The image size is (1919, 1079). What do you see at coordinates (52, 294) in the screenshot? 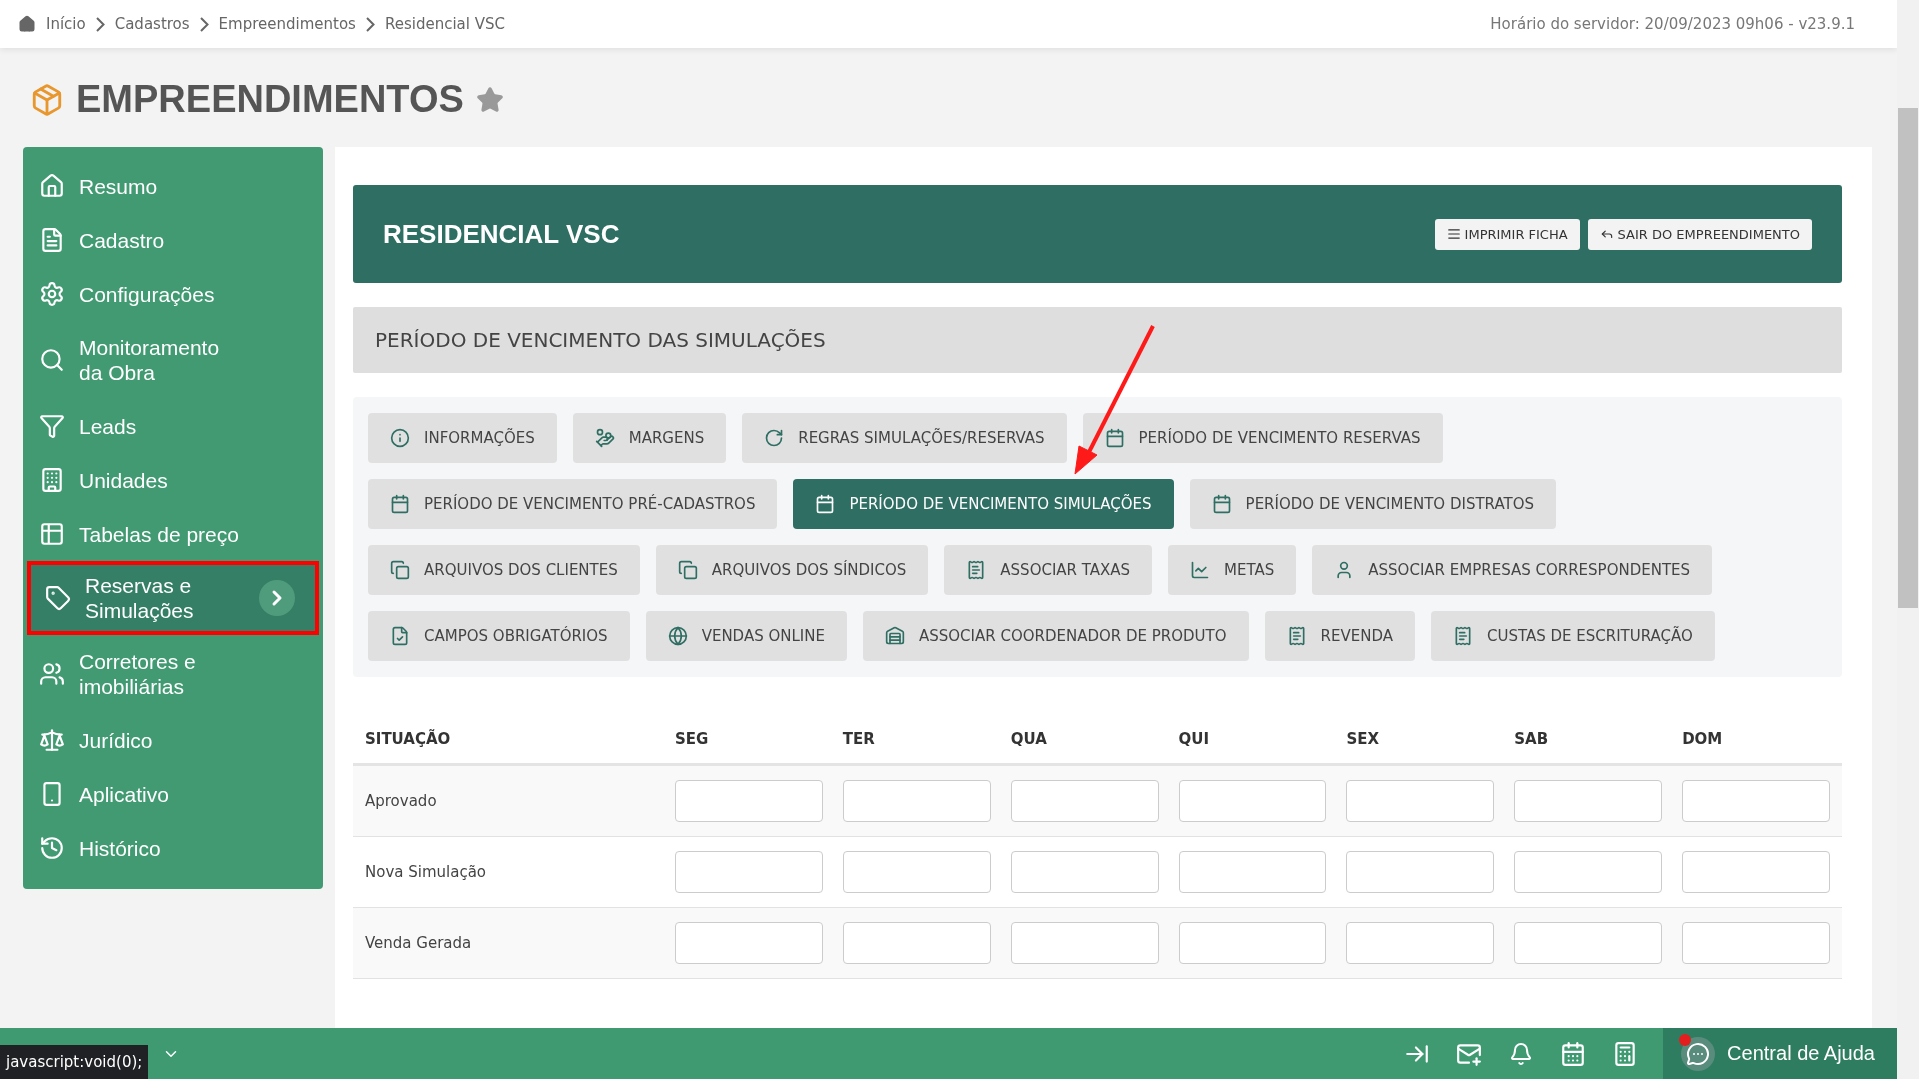
I see `settings-icon` at bounding box center [52, 294].